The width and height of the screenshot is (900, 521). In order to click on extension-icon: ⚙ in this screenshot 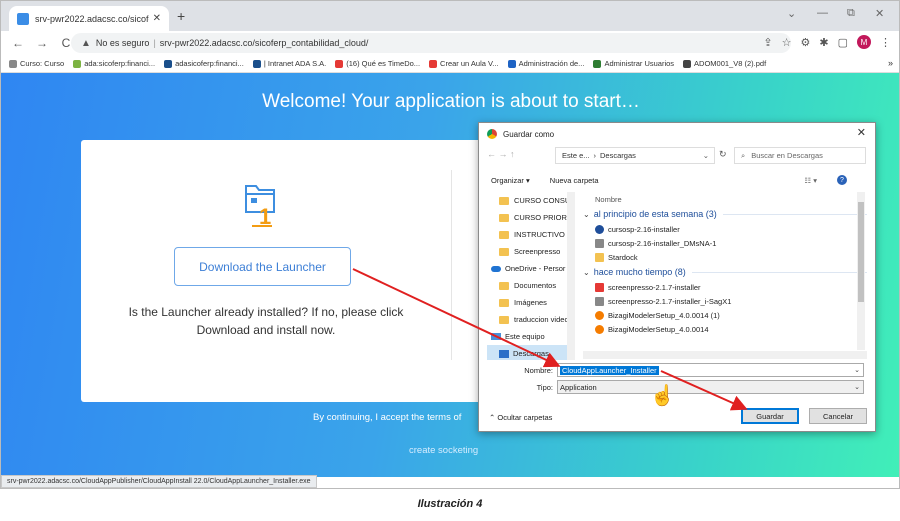, I will do `click(806, 42)`.